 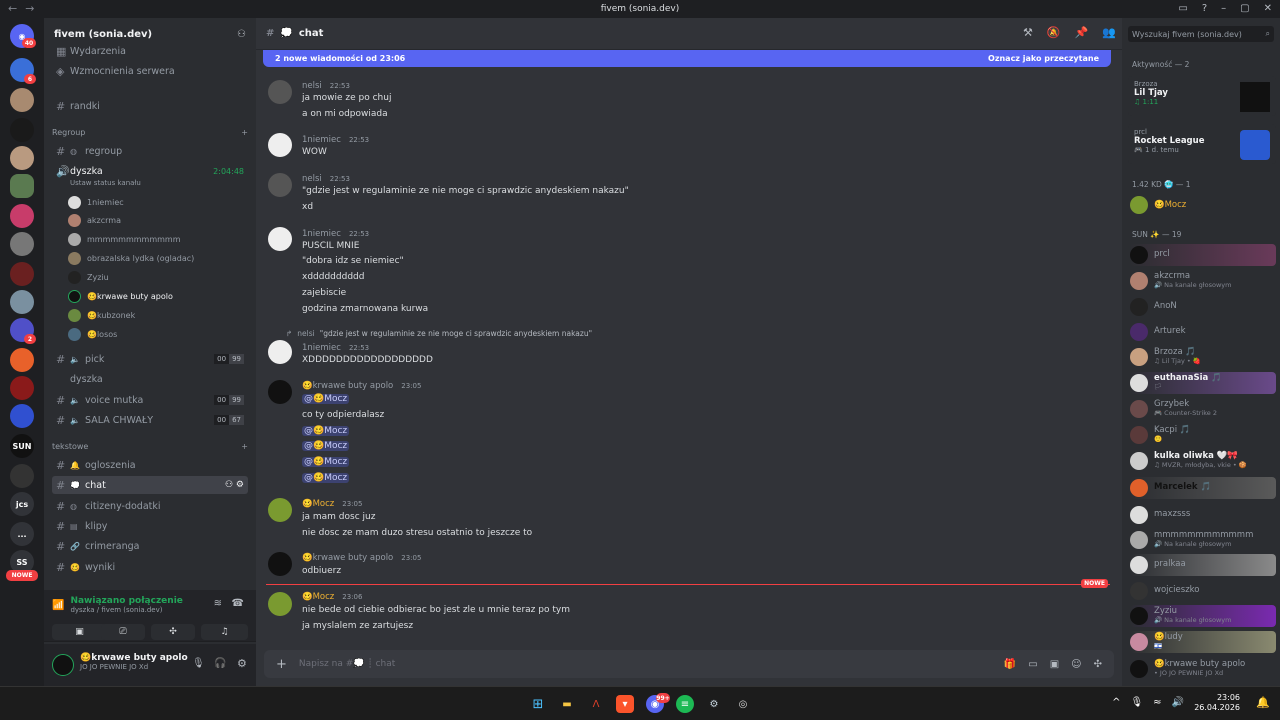 What do you see at coordinates (150, 567) in the screenshot?
I see `channel-wyniki: # 🥴 wyniki` at bounding box center [150, 567].